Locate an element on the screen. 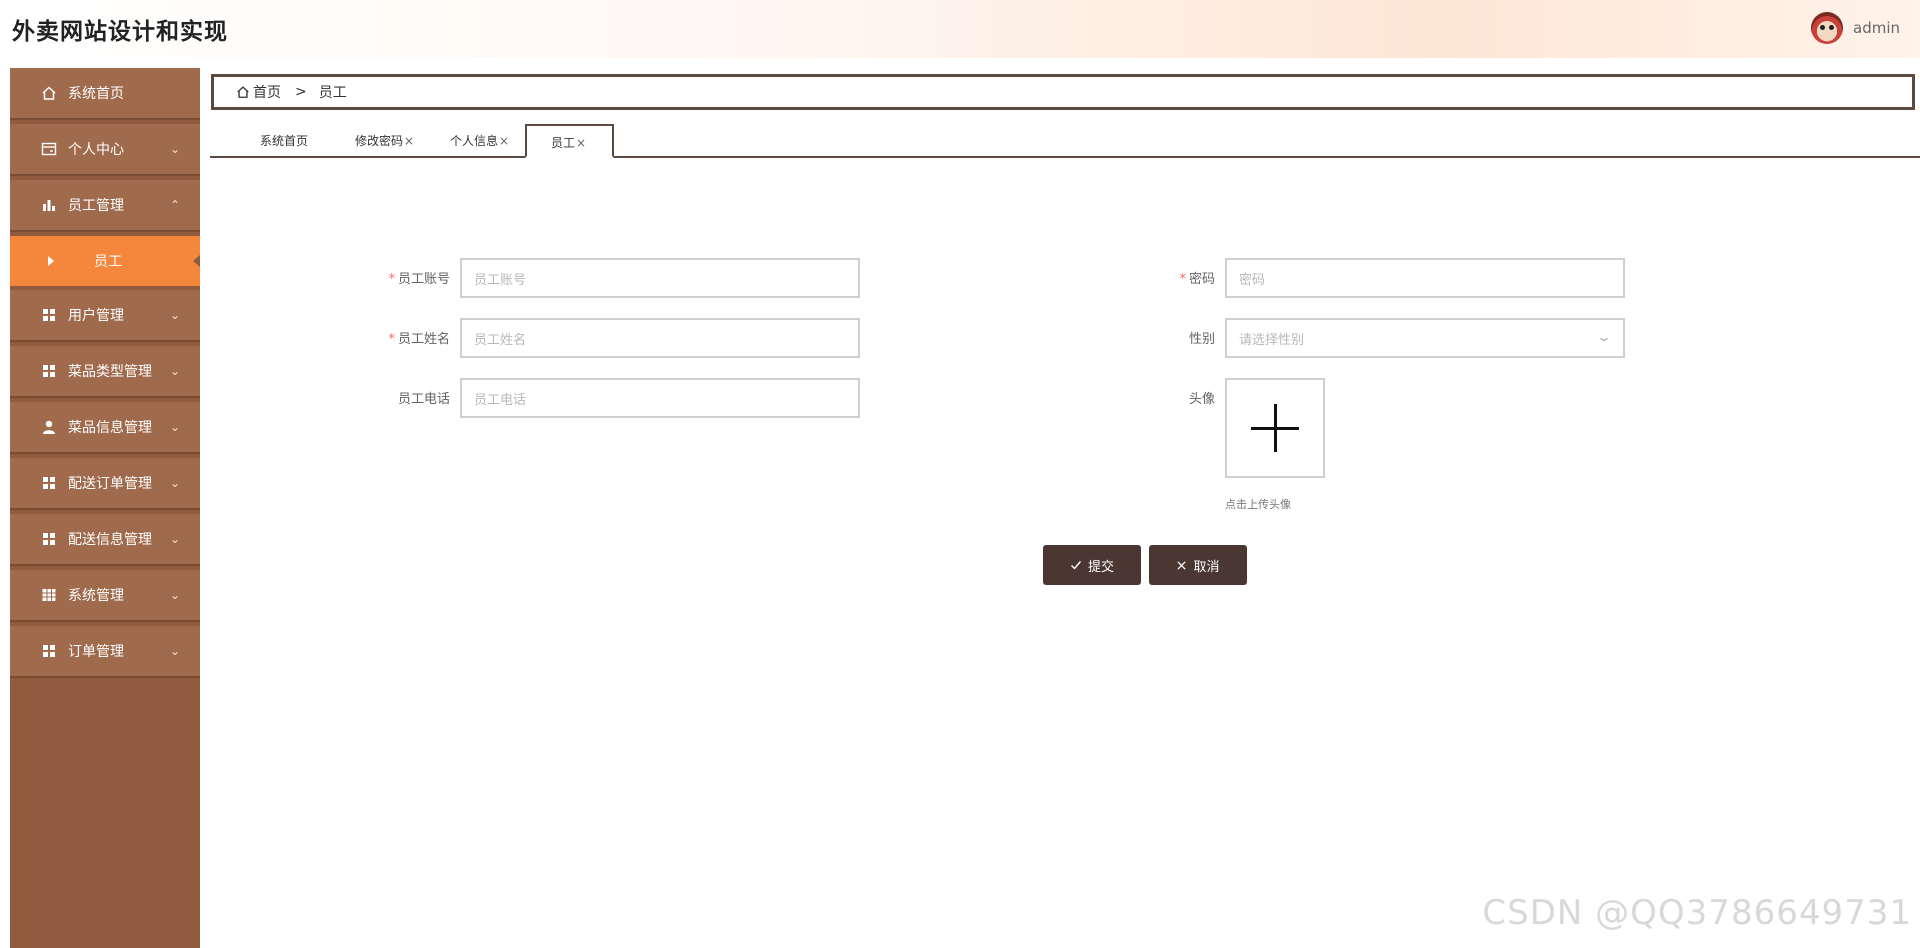 This screenshot has width=1920, height=948. password-input: 密码 is located at coordinates (1425, 278).